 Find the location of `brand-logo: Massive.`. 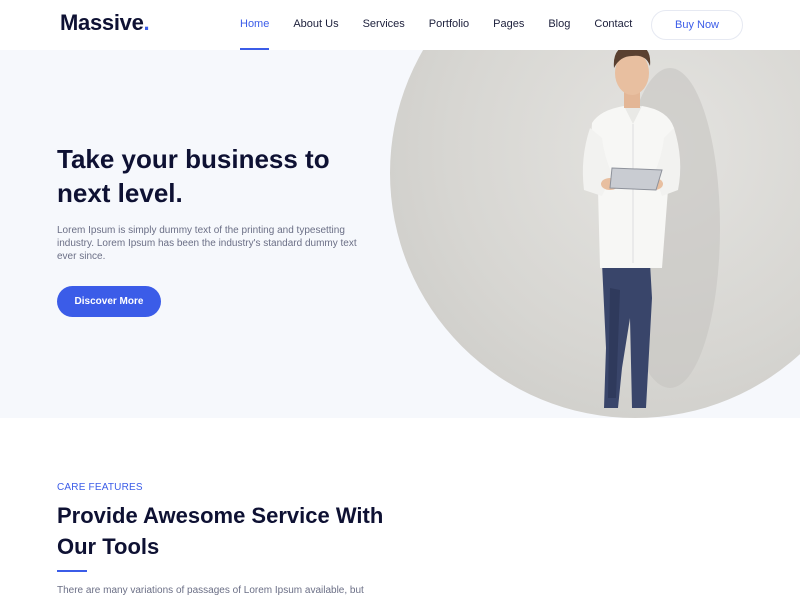

brand-logo: Massive. is located at coordinates (105, 23).